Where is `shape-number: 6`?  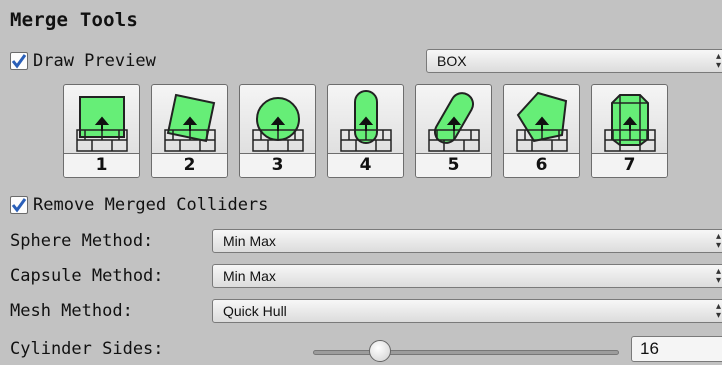
shape-number: 6 is located at coordinates (541, 165).